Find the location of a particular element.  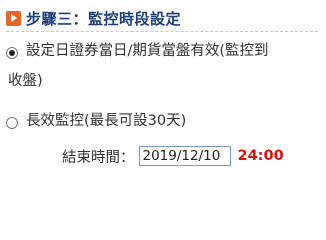

option-same-day: 設定日證券當日/期貨當盤有效(監控到 is located at coordinates (163, 53).